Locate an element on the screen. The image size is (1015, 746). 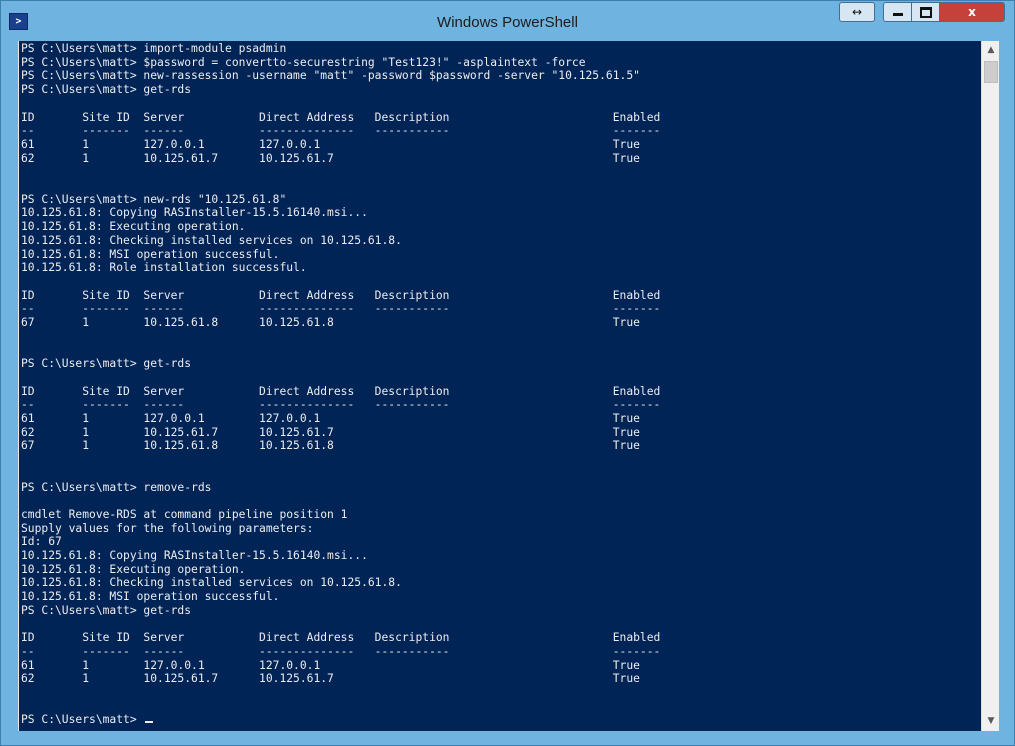
maximize-button is located at coordinates (926, 12).